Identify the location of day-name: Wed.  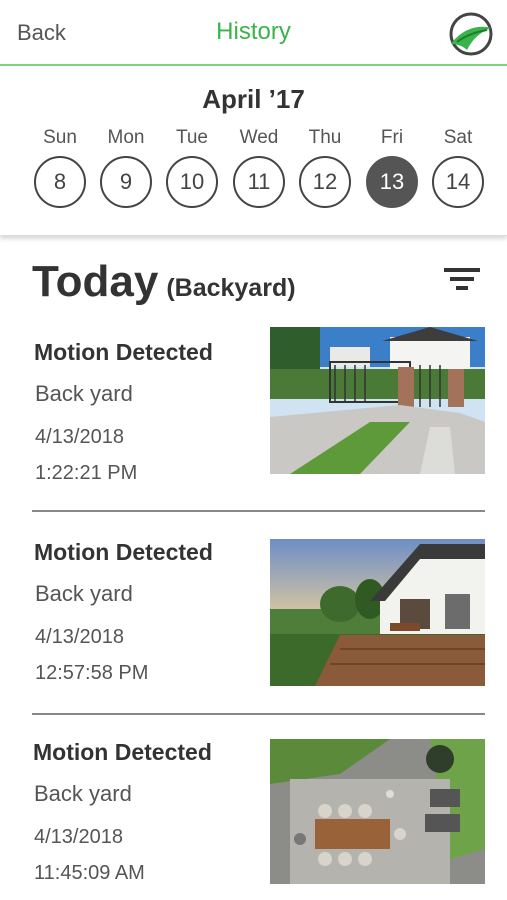
(259, 137).